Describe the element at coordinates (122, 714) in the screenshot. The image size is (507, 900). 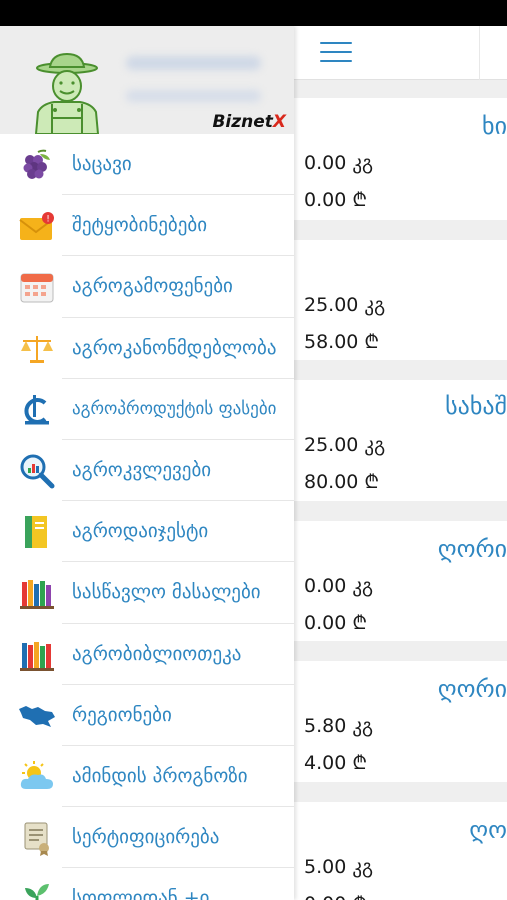
I see `menu-item-label: რეგიონები` at that location.